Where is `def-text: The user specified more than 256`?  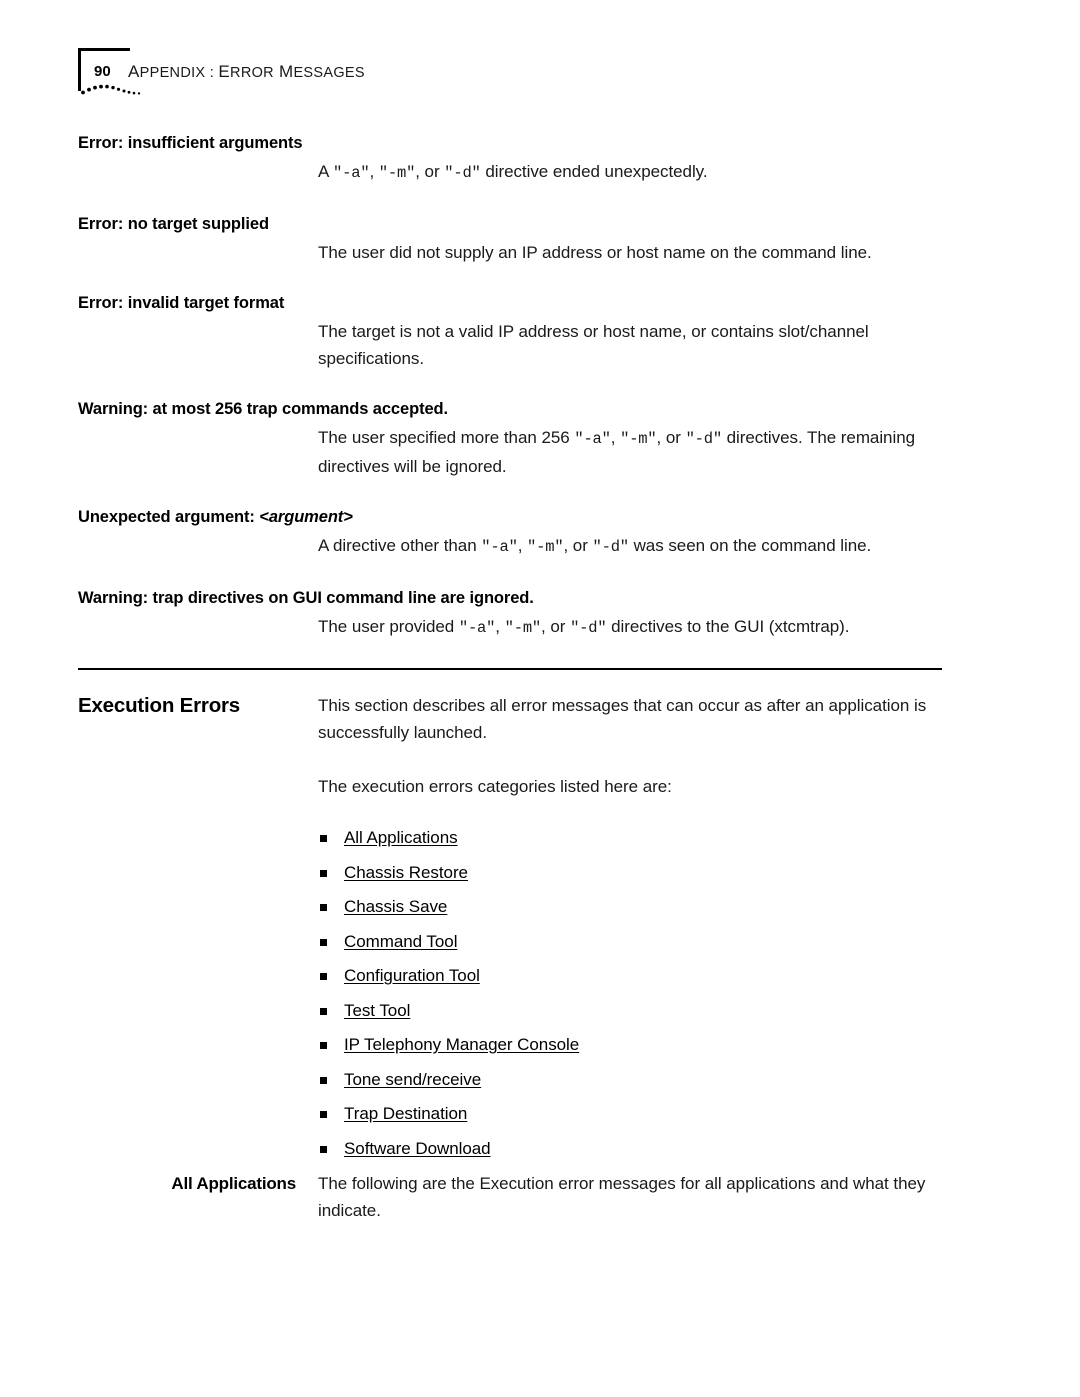 def-text: The user specified more than 256 is located at coordinates (446, 437).